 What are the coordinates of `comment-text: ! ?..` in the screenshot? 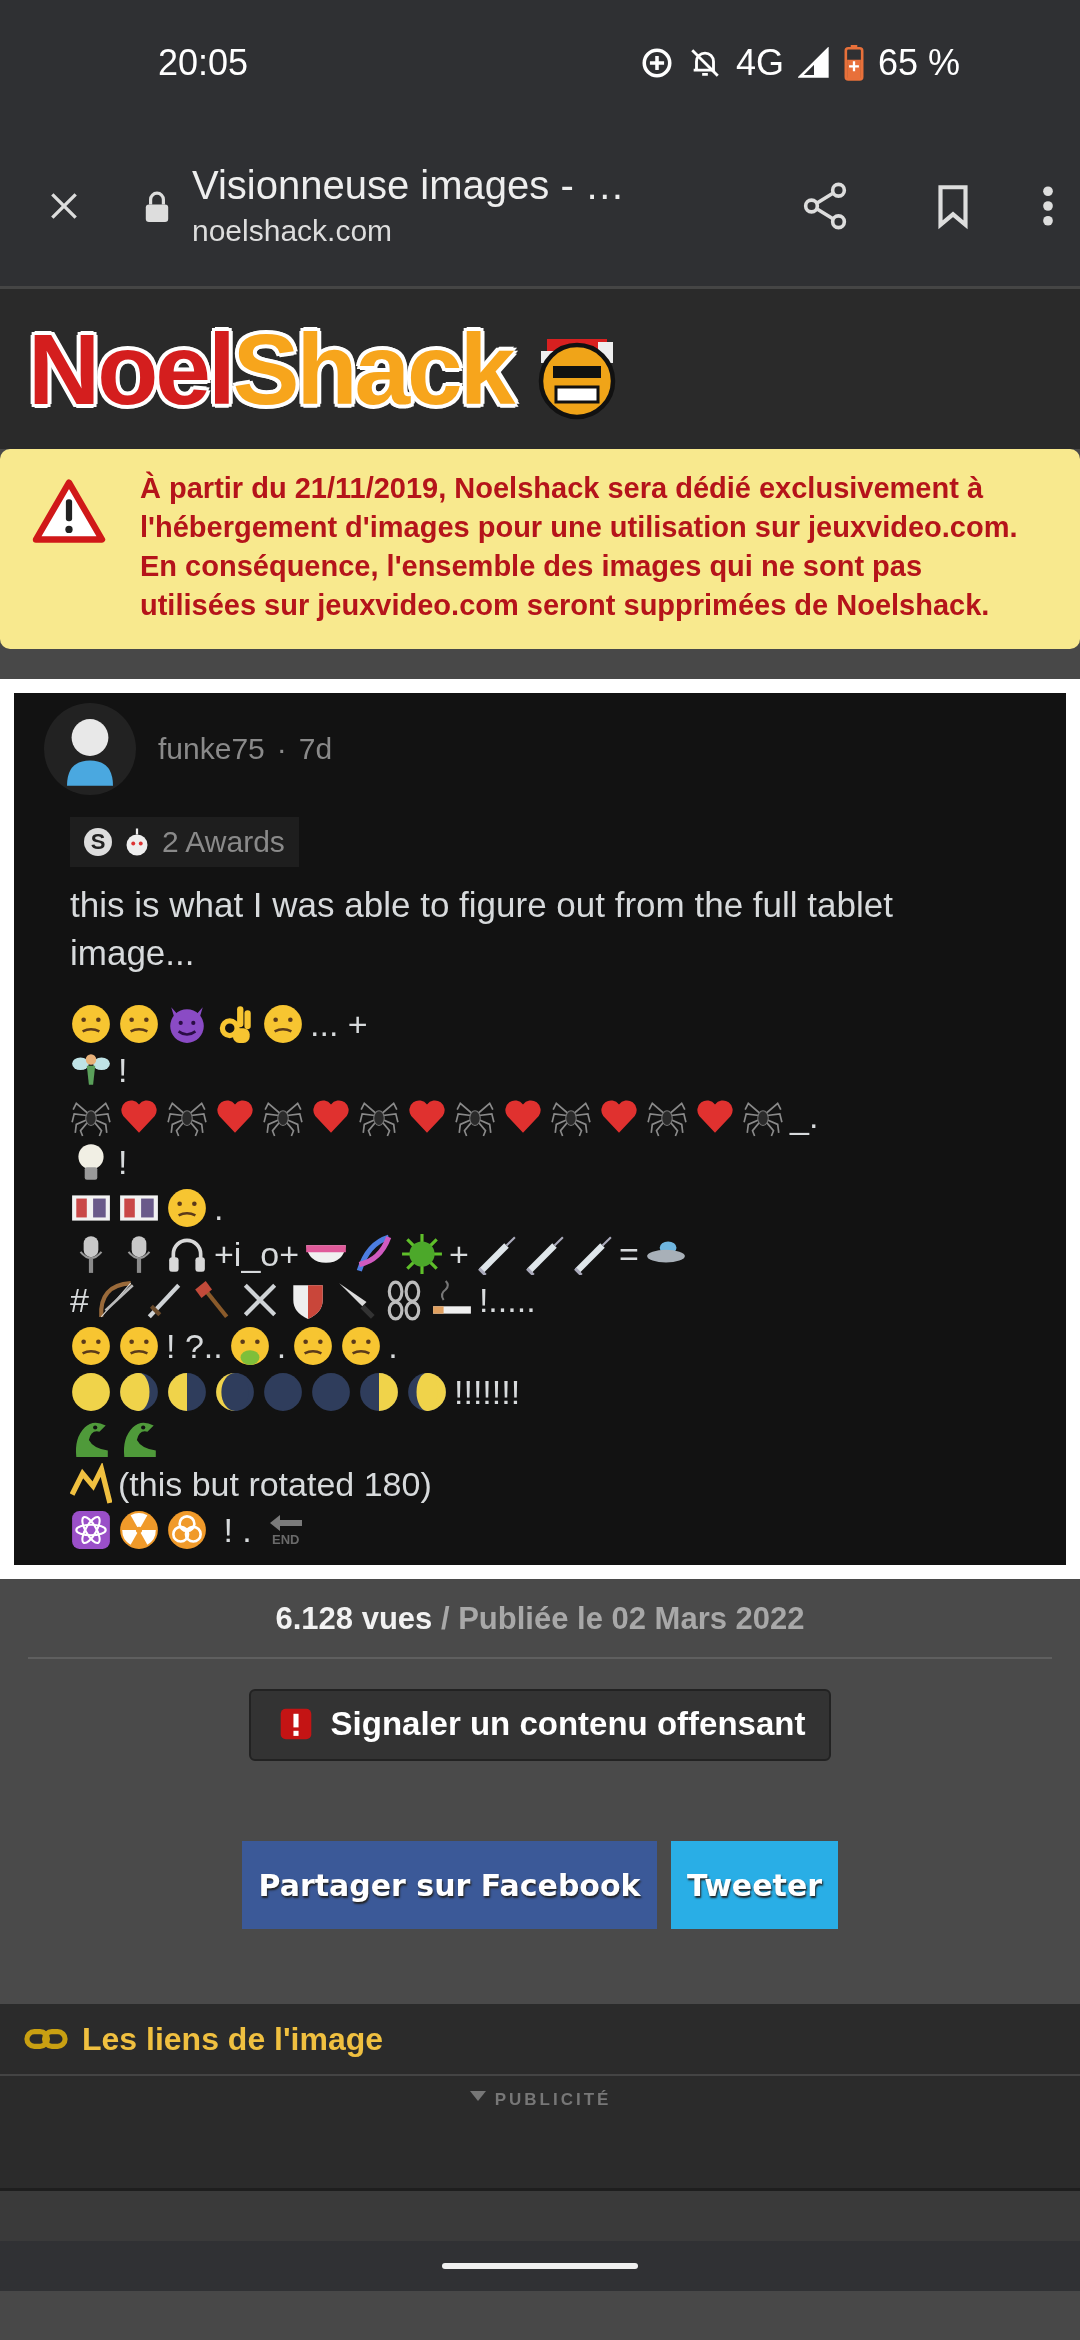 It's located at (194, 1346).